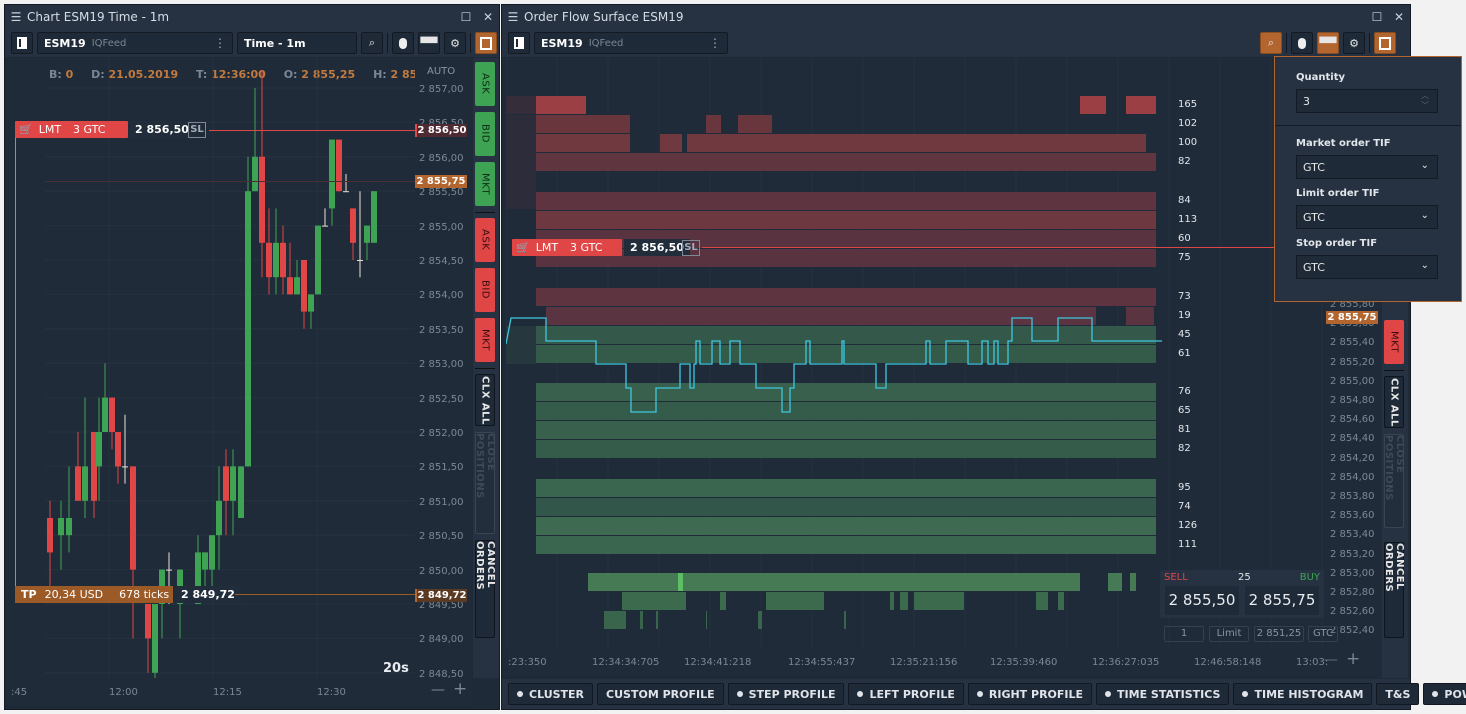 Image resolution: width=1466 pixels, height=714 pixels. Describe the element at coordinates (441, 330) in the screenshot. I see `price-tick: 2 853,50` at that location.